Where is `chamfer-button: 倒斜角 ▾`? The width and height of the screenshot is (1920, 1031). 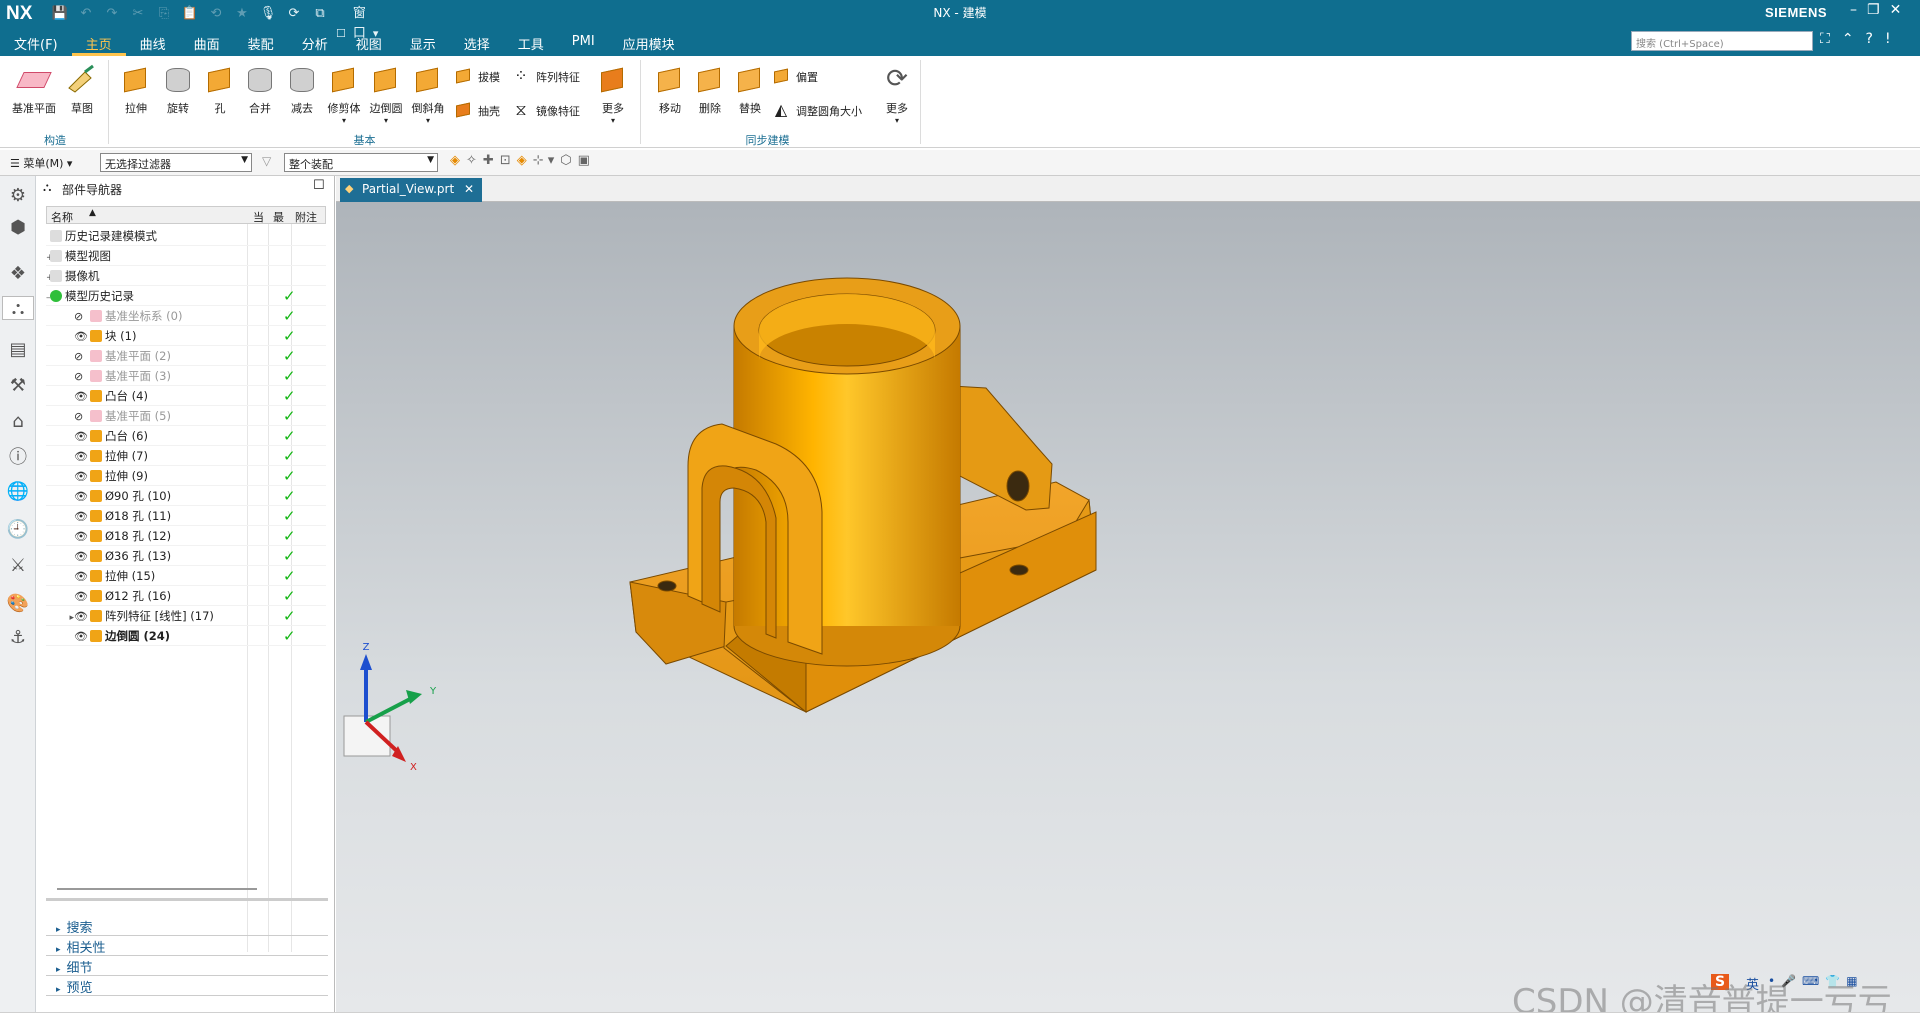
chamfer-button: 倒斜角 ▾ is located at coordinates (428, 93).